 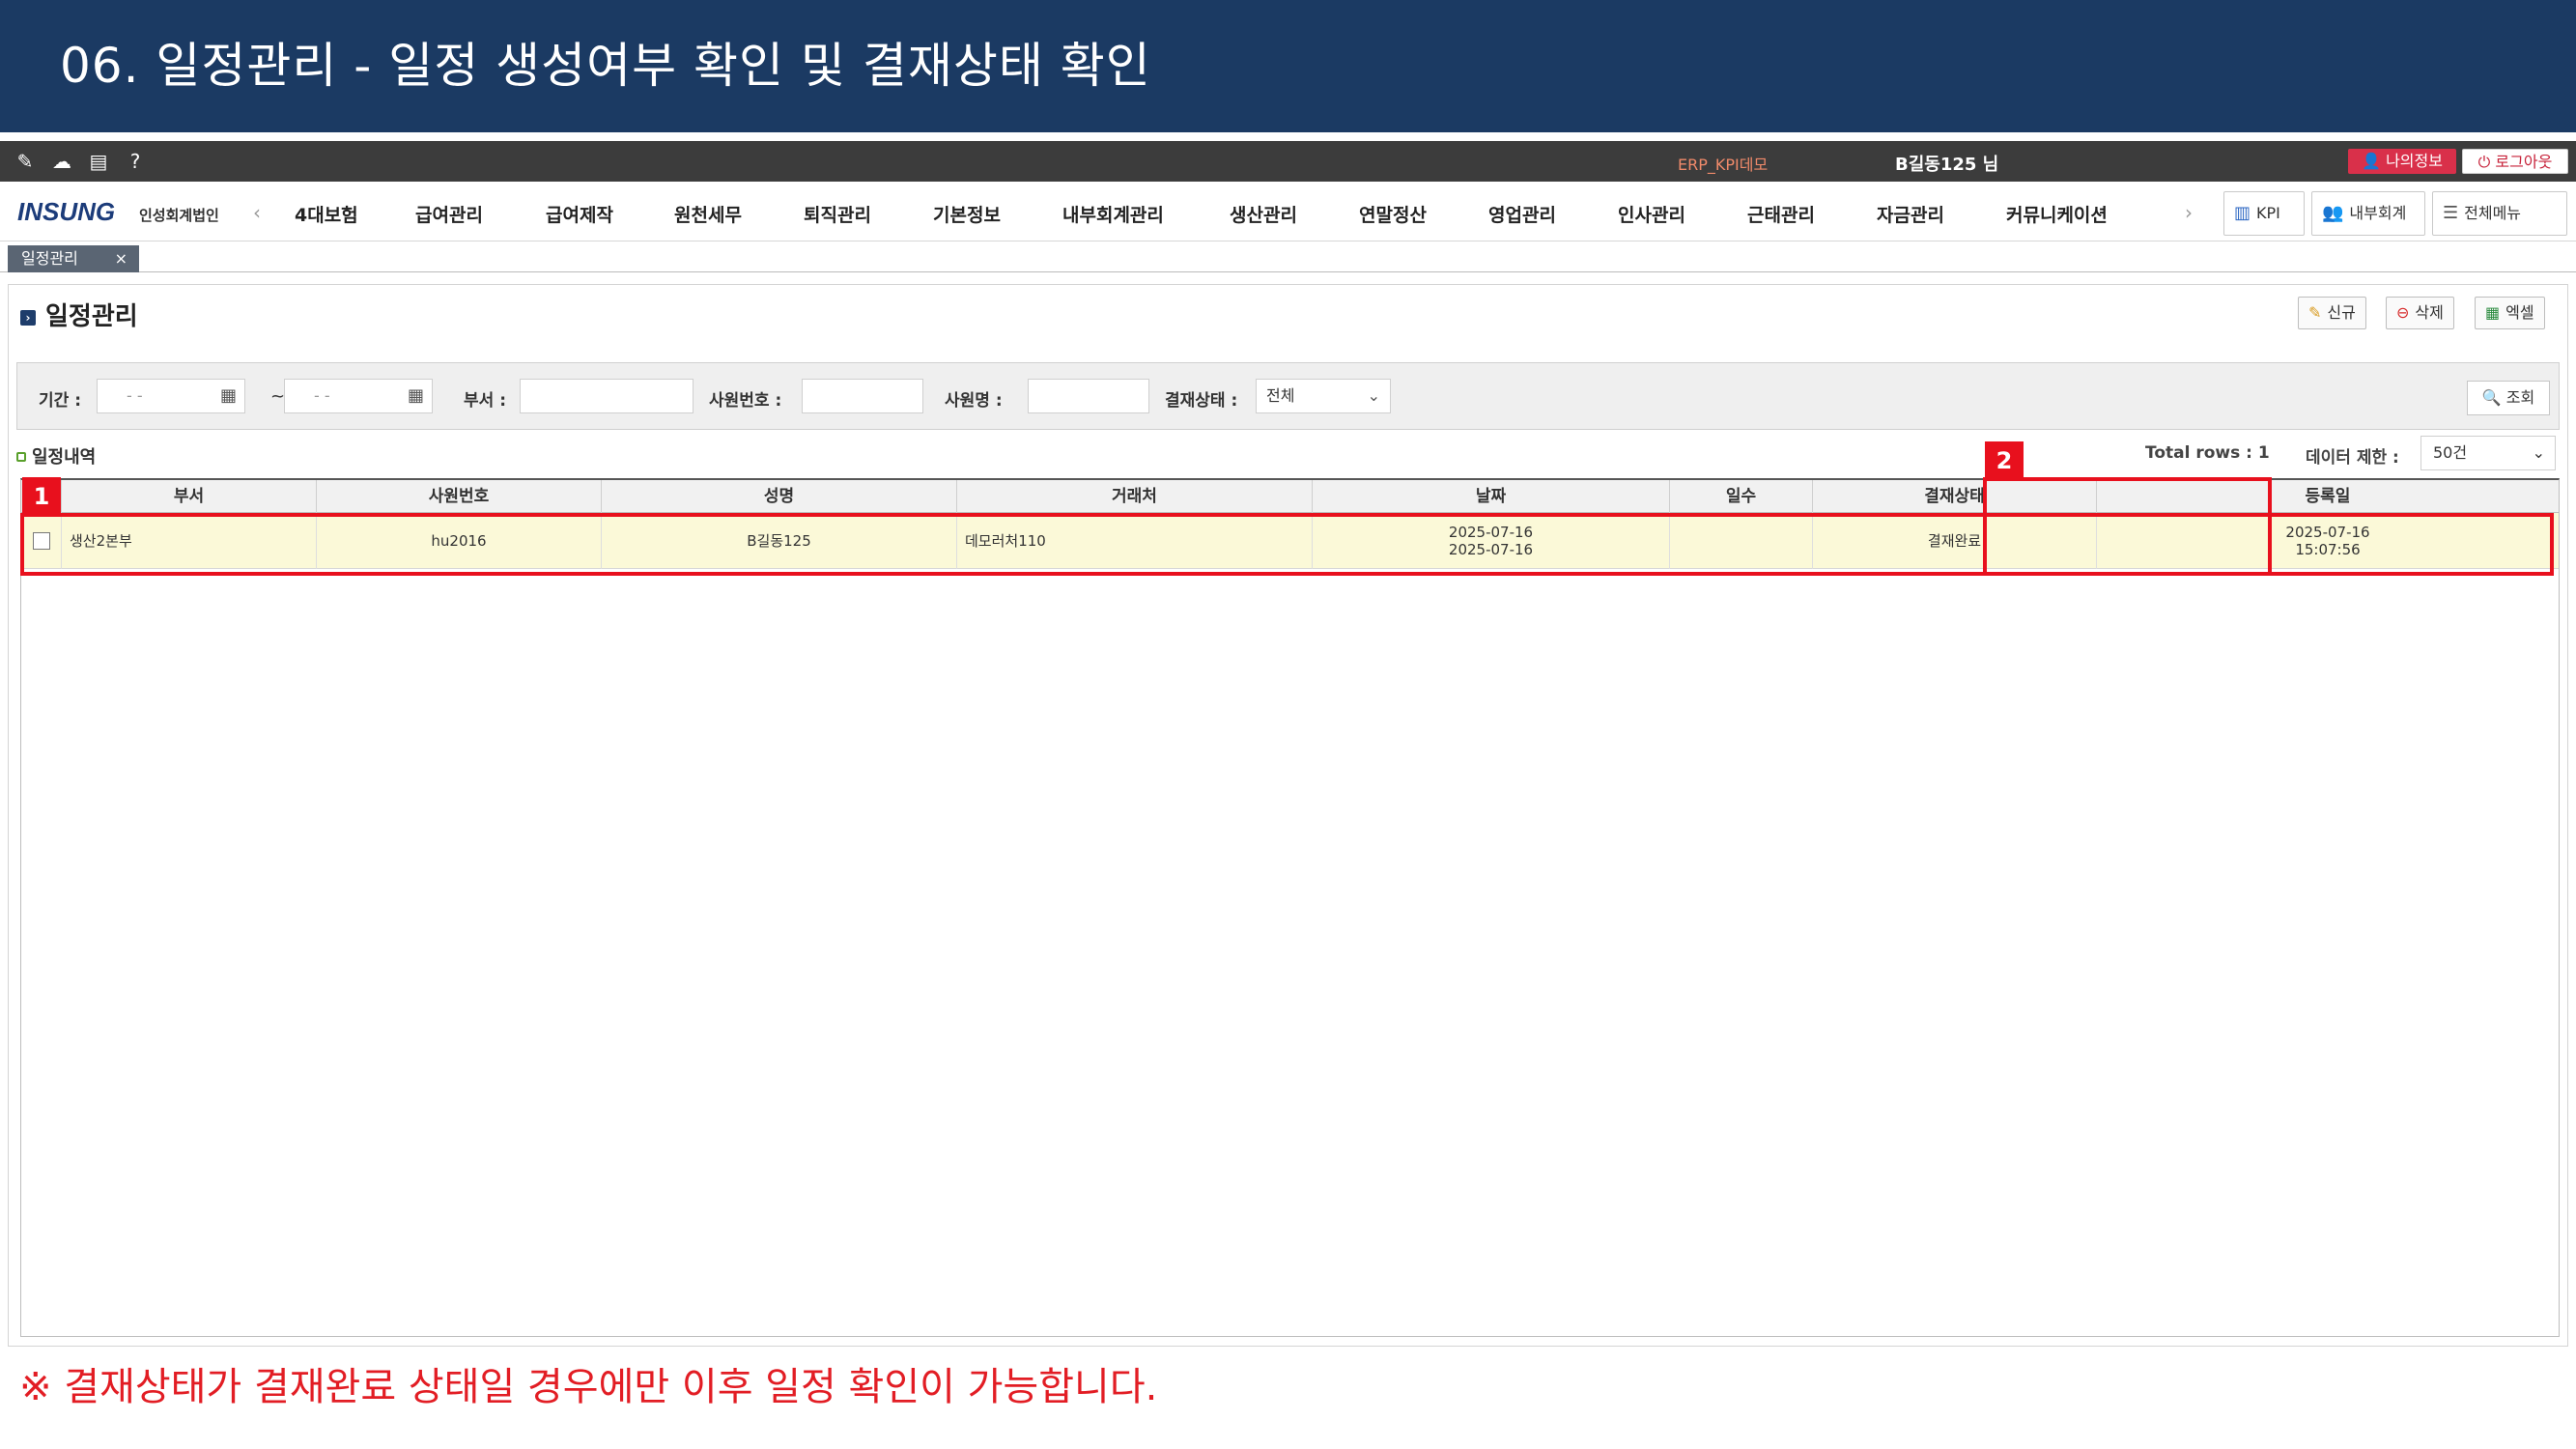 What do you see at coordinates (2493, 397) in the screenshot?
I see `search-icon: 🔍` at bounding box center [2493, 397].